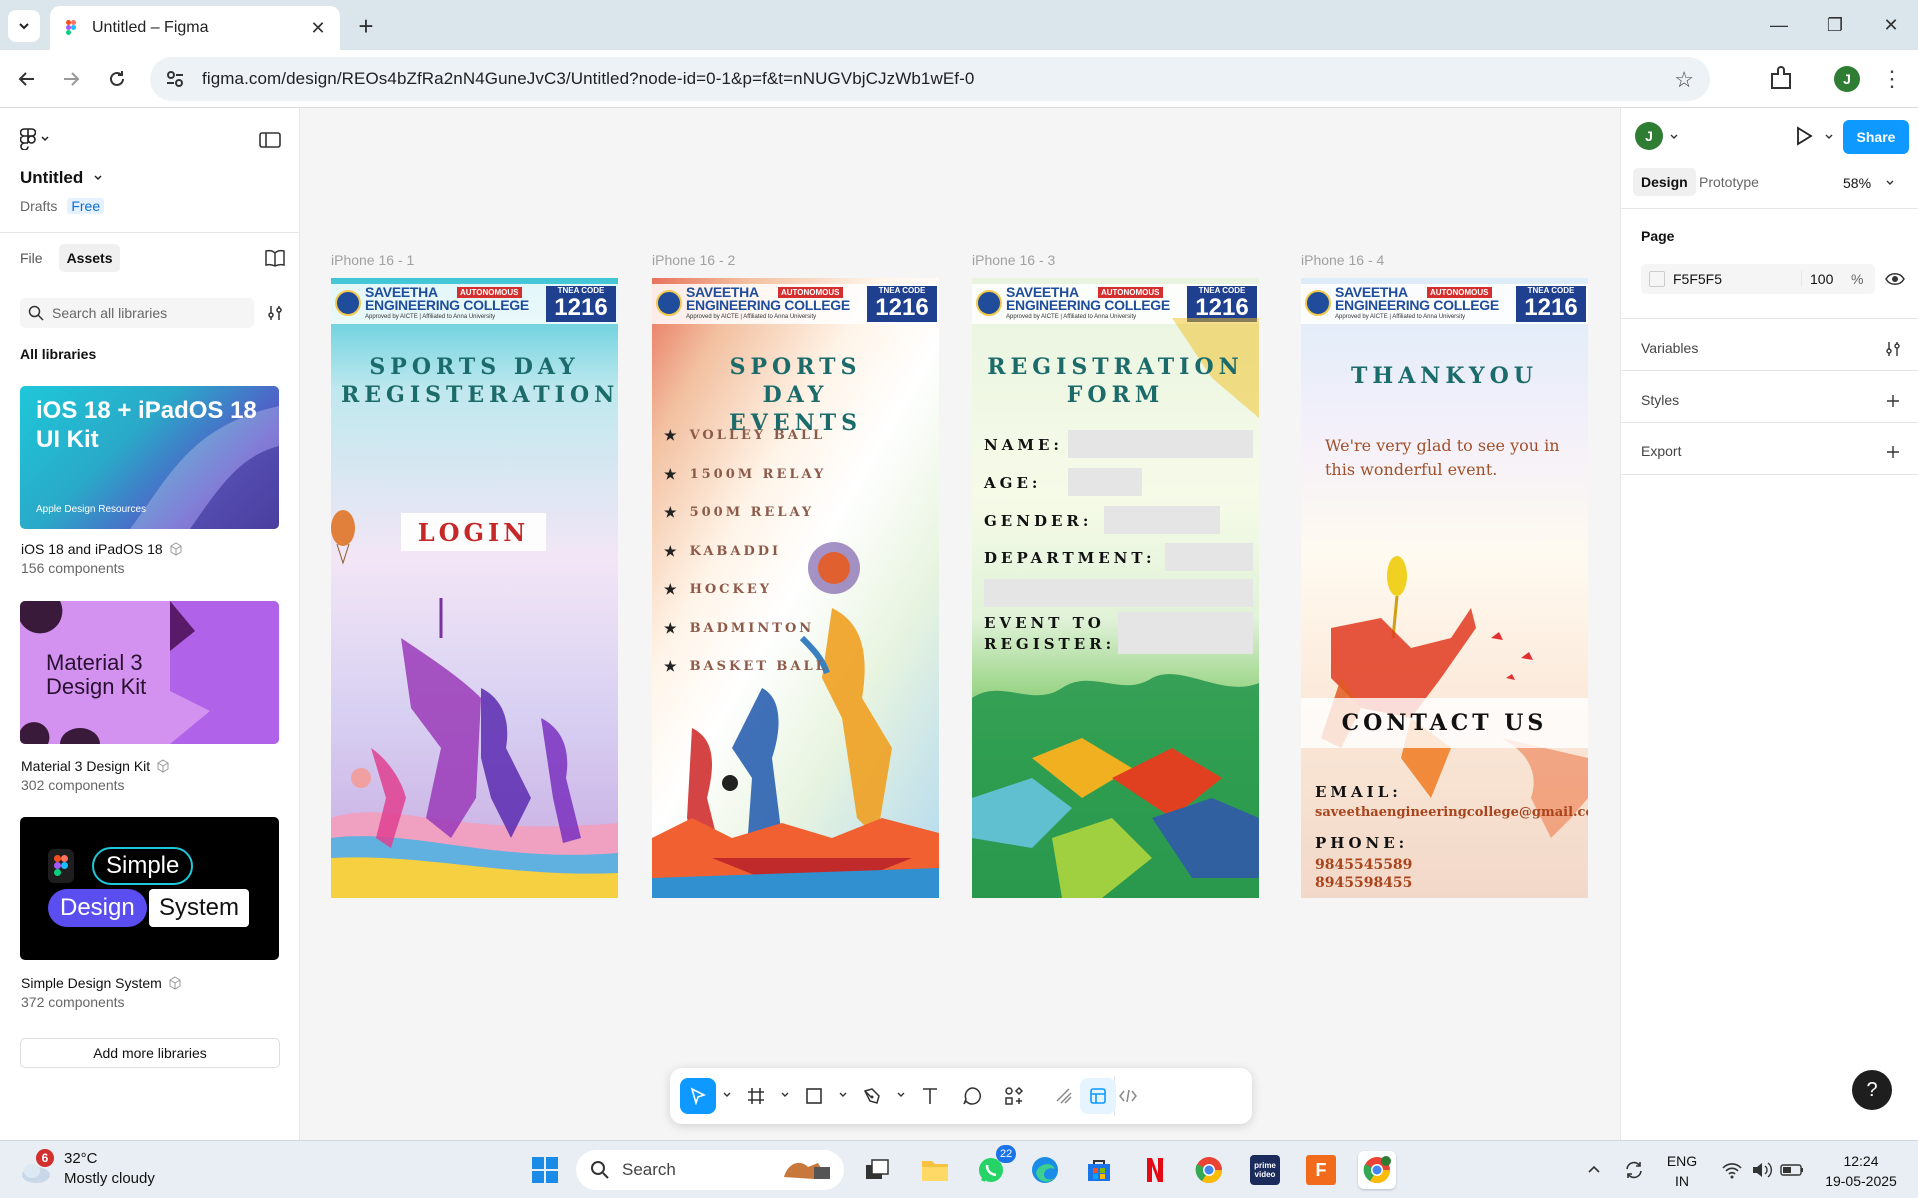  What do you see at coordinates (1342, 260) in the screenshot?
I see `frame-label-4: iPhone 16 - 4` at bounding box center [1342, 260].